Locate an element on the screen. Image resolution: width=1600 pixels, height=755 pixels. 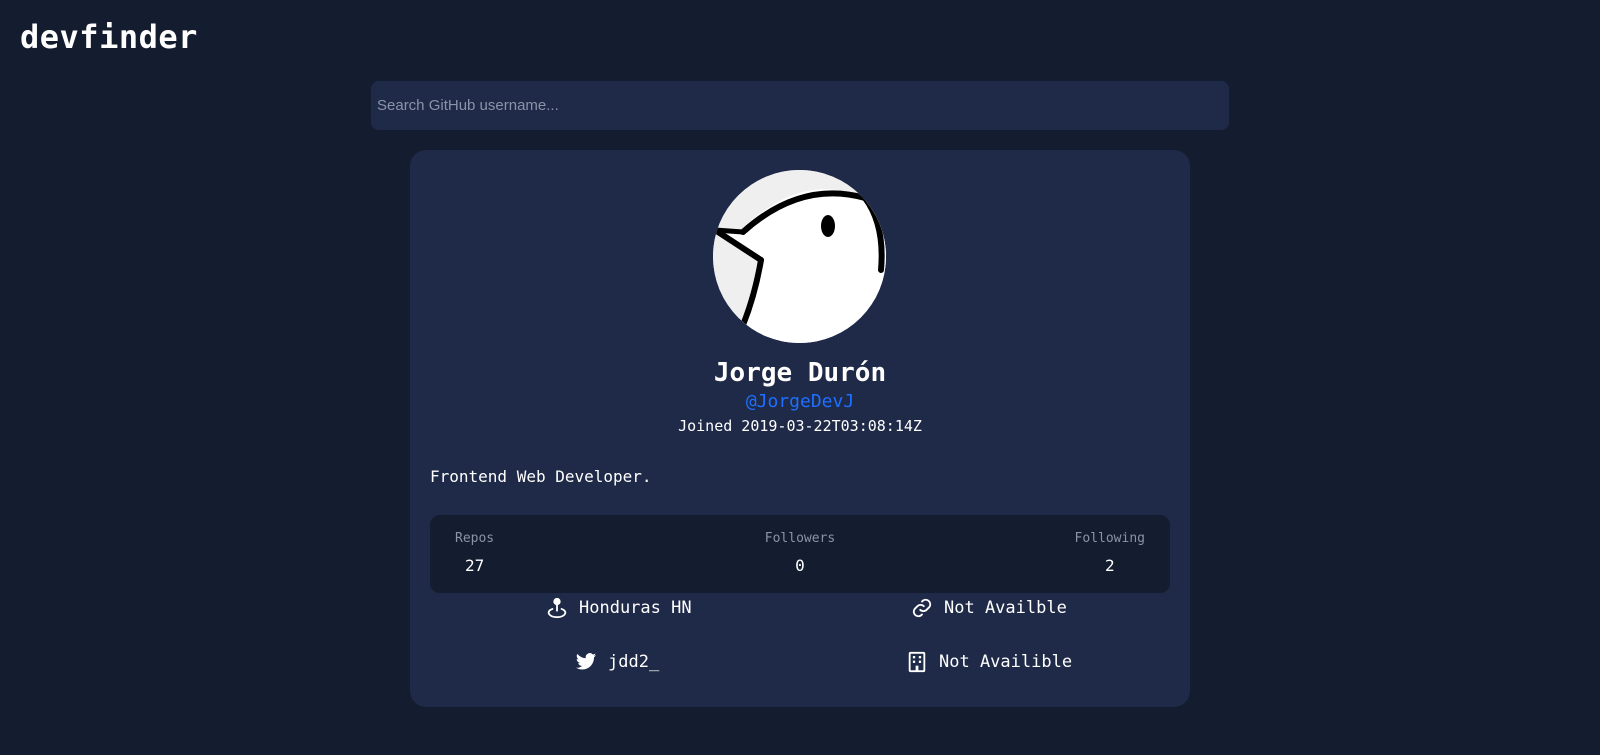
user-handle-link: @JorgeDevJ is located at coordinates (800, 401).